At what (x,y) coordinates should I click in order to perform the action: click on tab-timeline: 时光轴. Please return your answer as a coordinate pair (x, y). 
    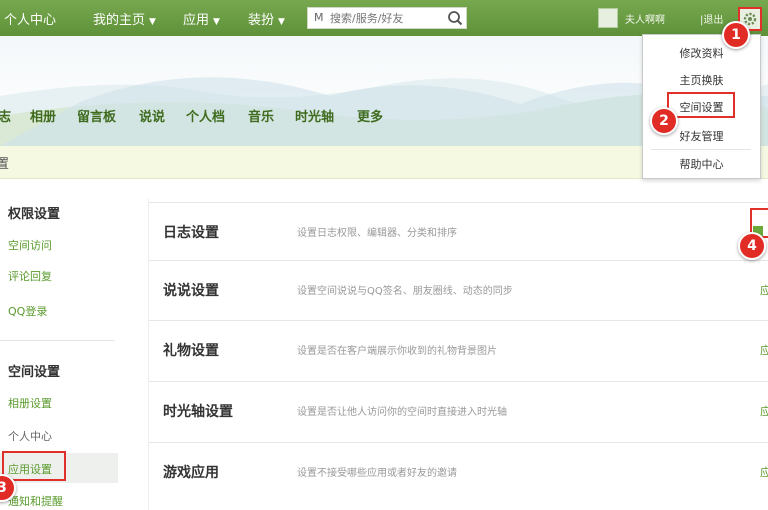
    Looking at the image, I should click on (314, 115).